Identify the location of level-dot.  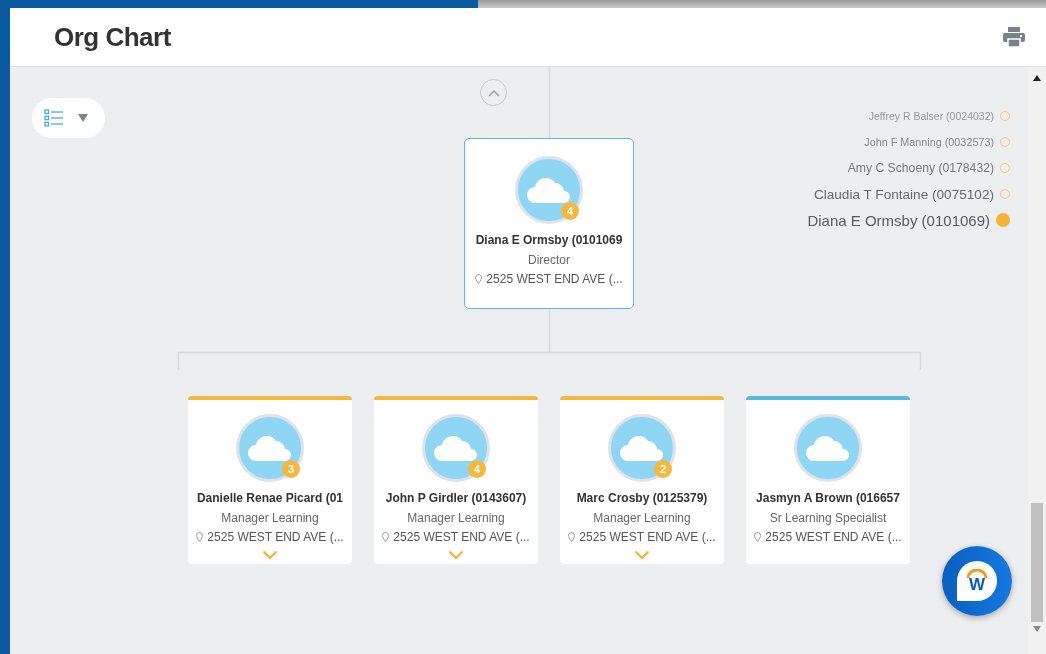
(1003, 220).